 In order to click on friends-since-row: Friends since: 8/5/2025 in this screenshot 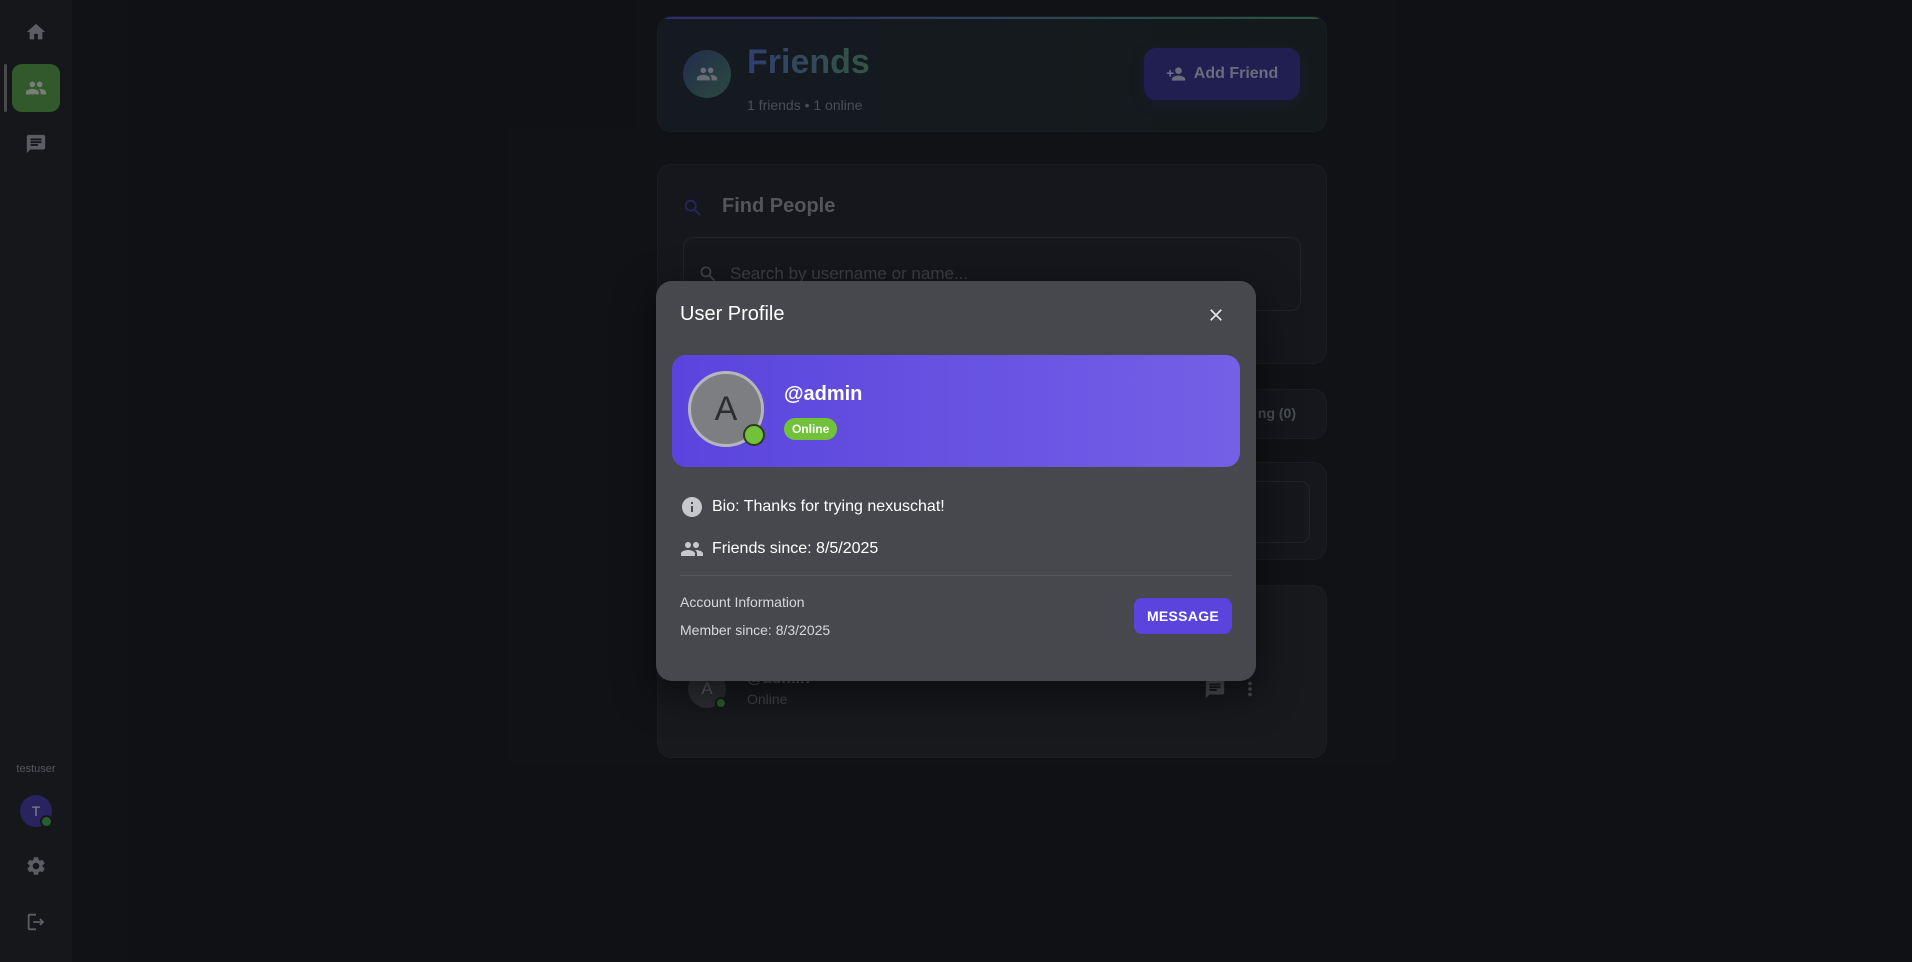, I will do `click(779, 549)`.